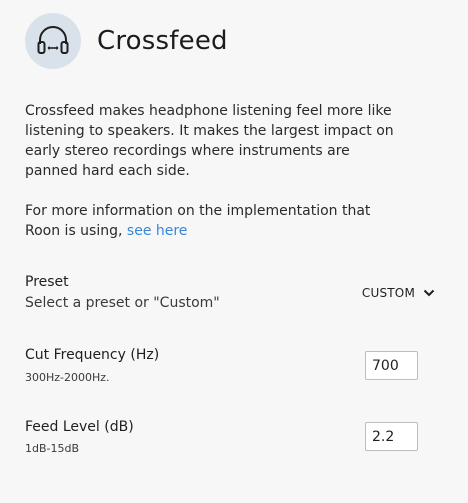 This screenshot has height=503, width=468. I want to click on chevron-down-icon, so click(429, 293).